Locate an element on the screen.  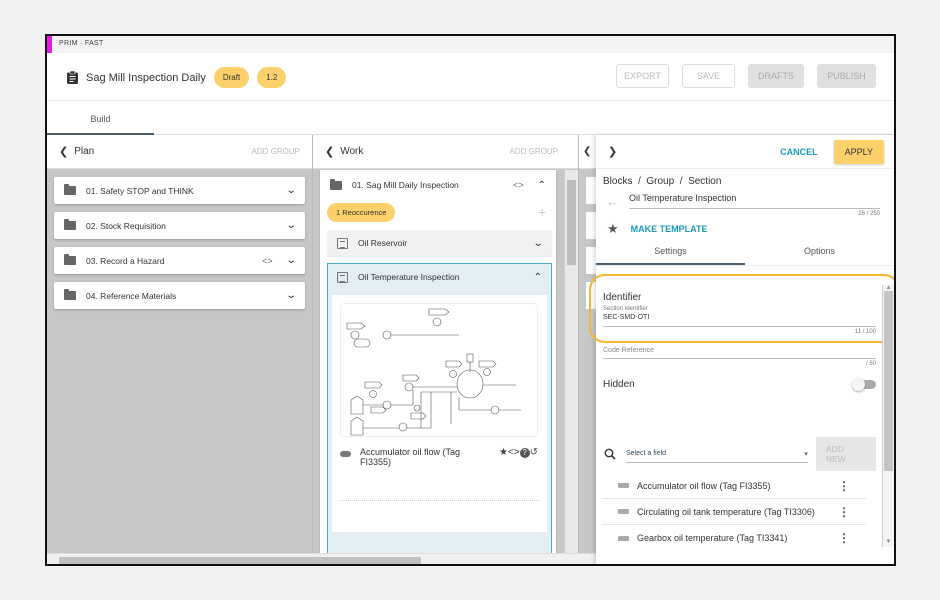
chevron-right-icon: ❯ is located at coordinates (612, 151).